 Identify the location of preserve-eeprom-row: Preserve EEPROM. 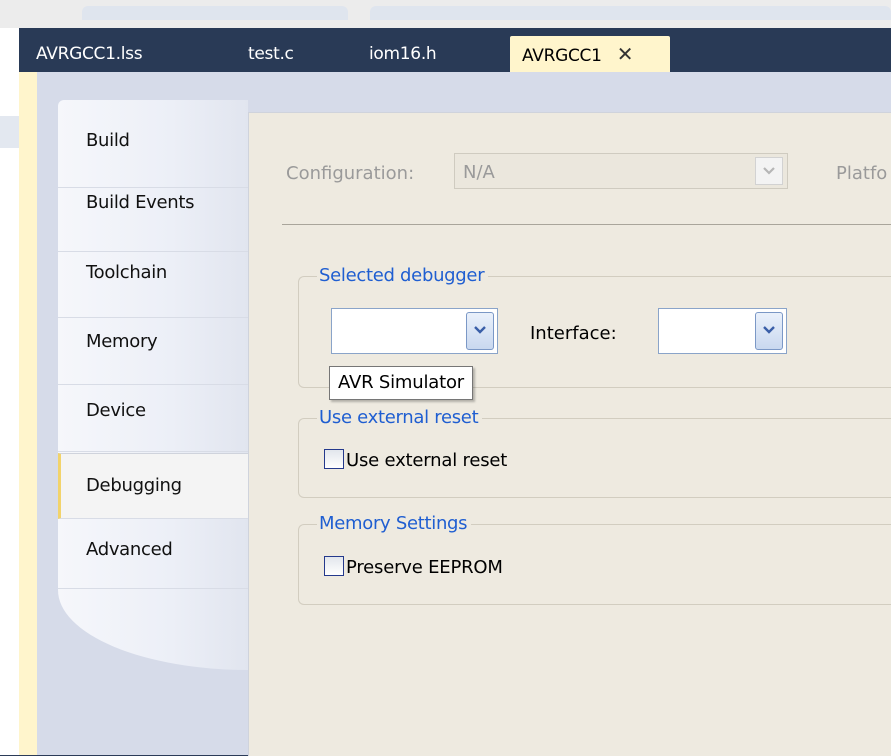
(413, 567).